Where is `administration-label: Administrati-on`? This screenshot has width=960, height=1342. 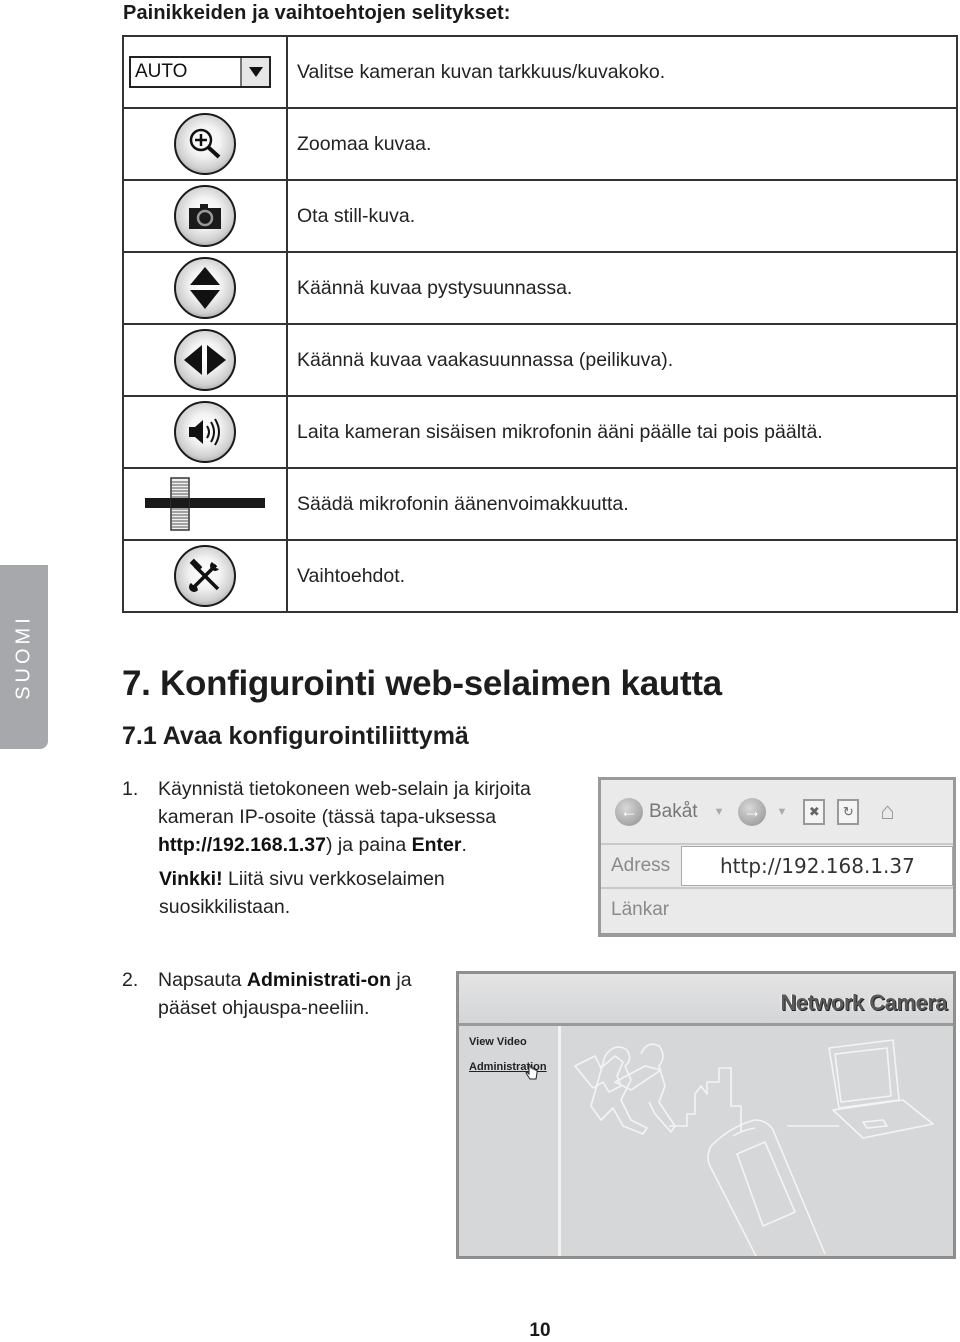 administration-label: Administrati-on is located at coordinates (318, 980).